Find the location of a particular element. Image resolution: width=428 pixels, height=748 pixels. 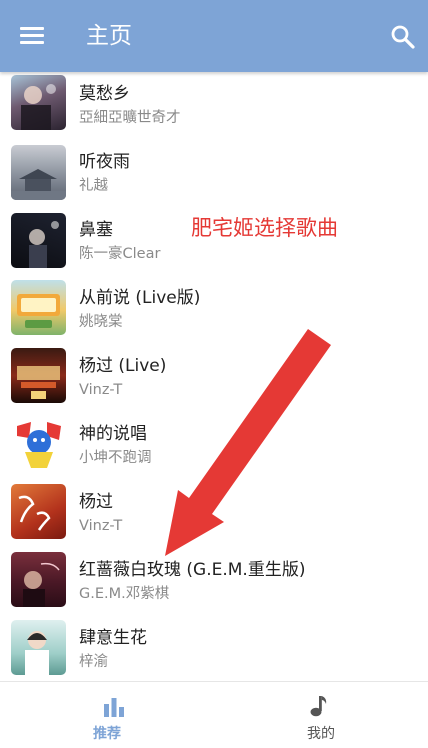

bottom-navigation: 推荐 我的 is located at coordinates (214, 714).